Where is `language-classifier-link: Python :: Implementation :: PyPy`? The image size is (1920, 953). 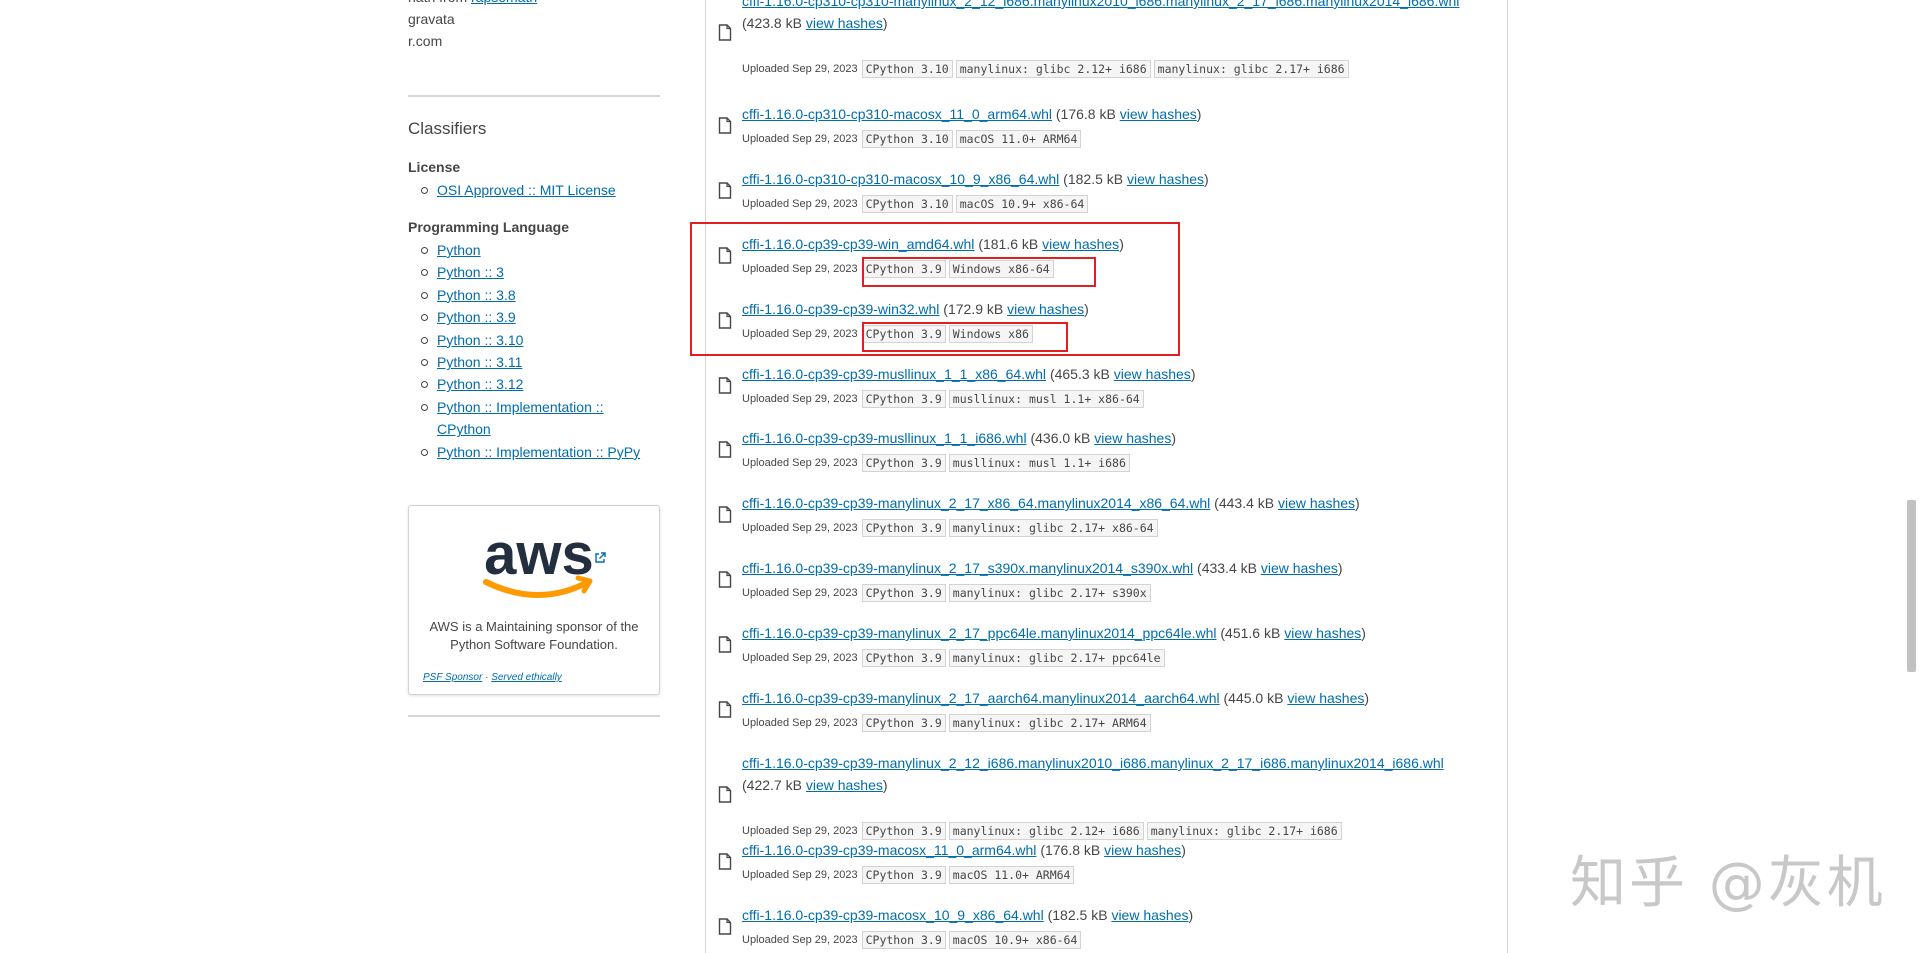 language-classifier-link: Python :: Implementation :: PyPy is located at coordinates (538, 452).